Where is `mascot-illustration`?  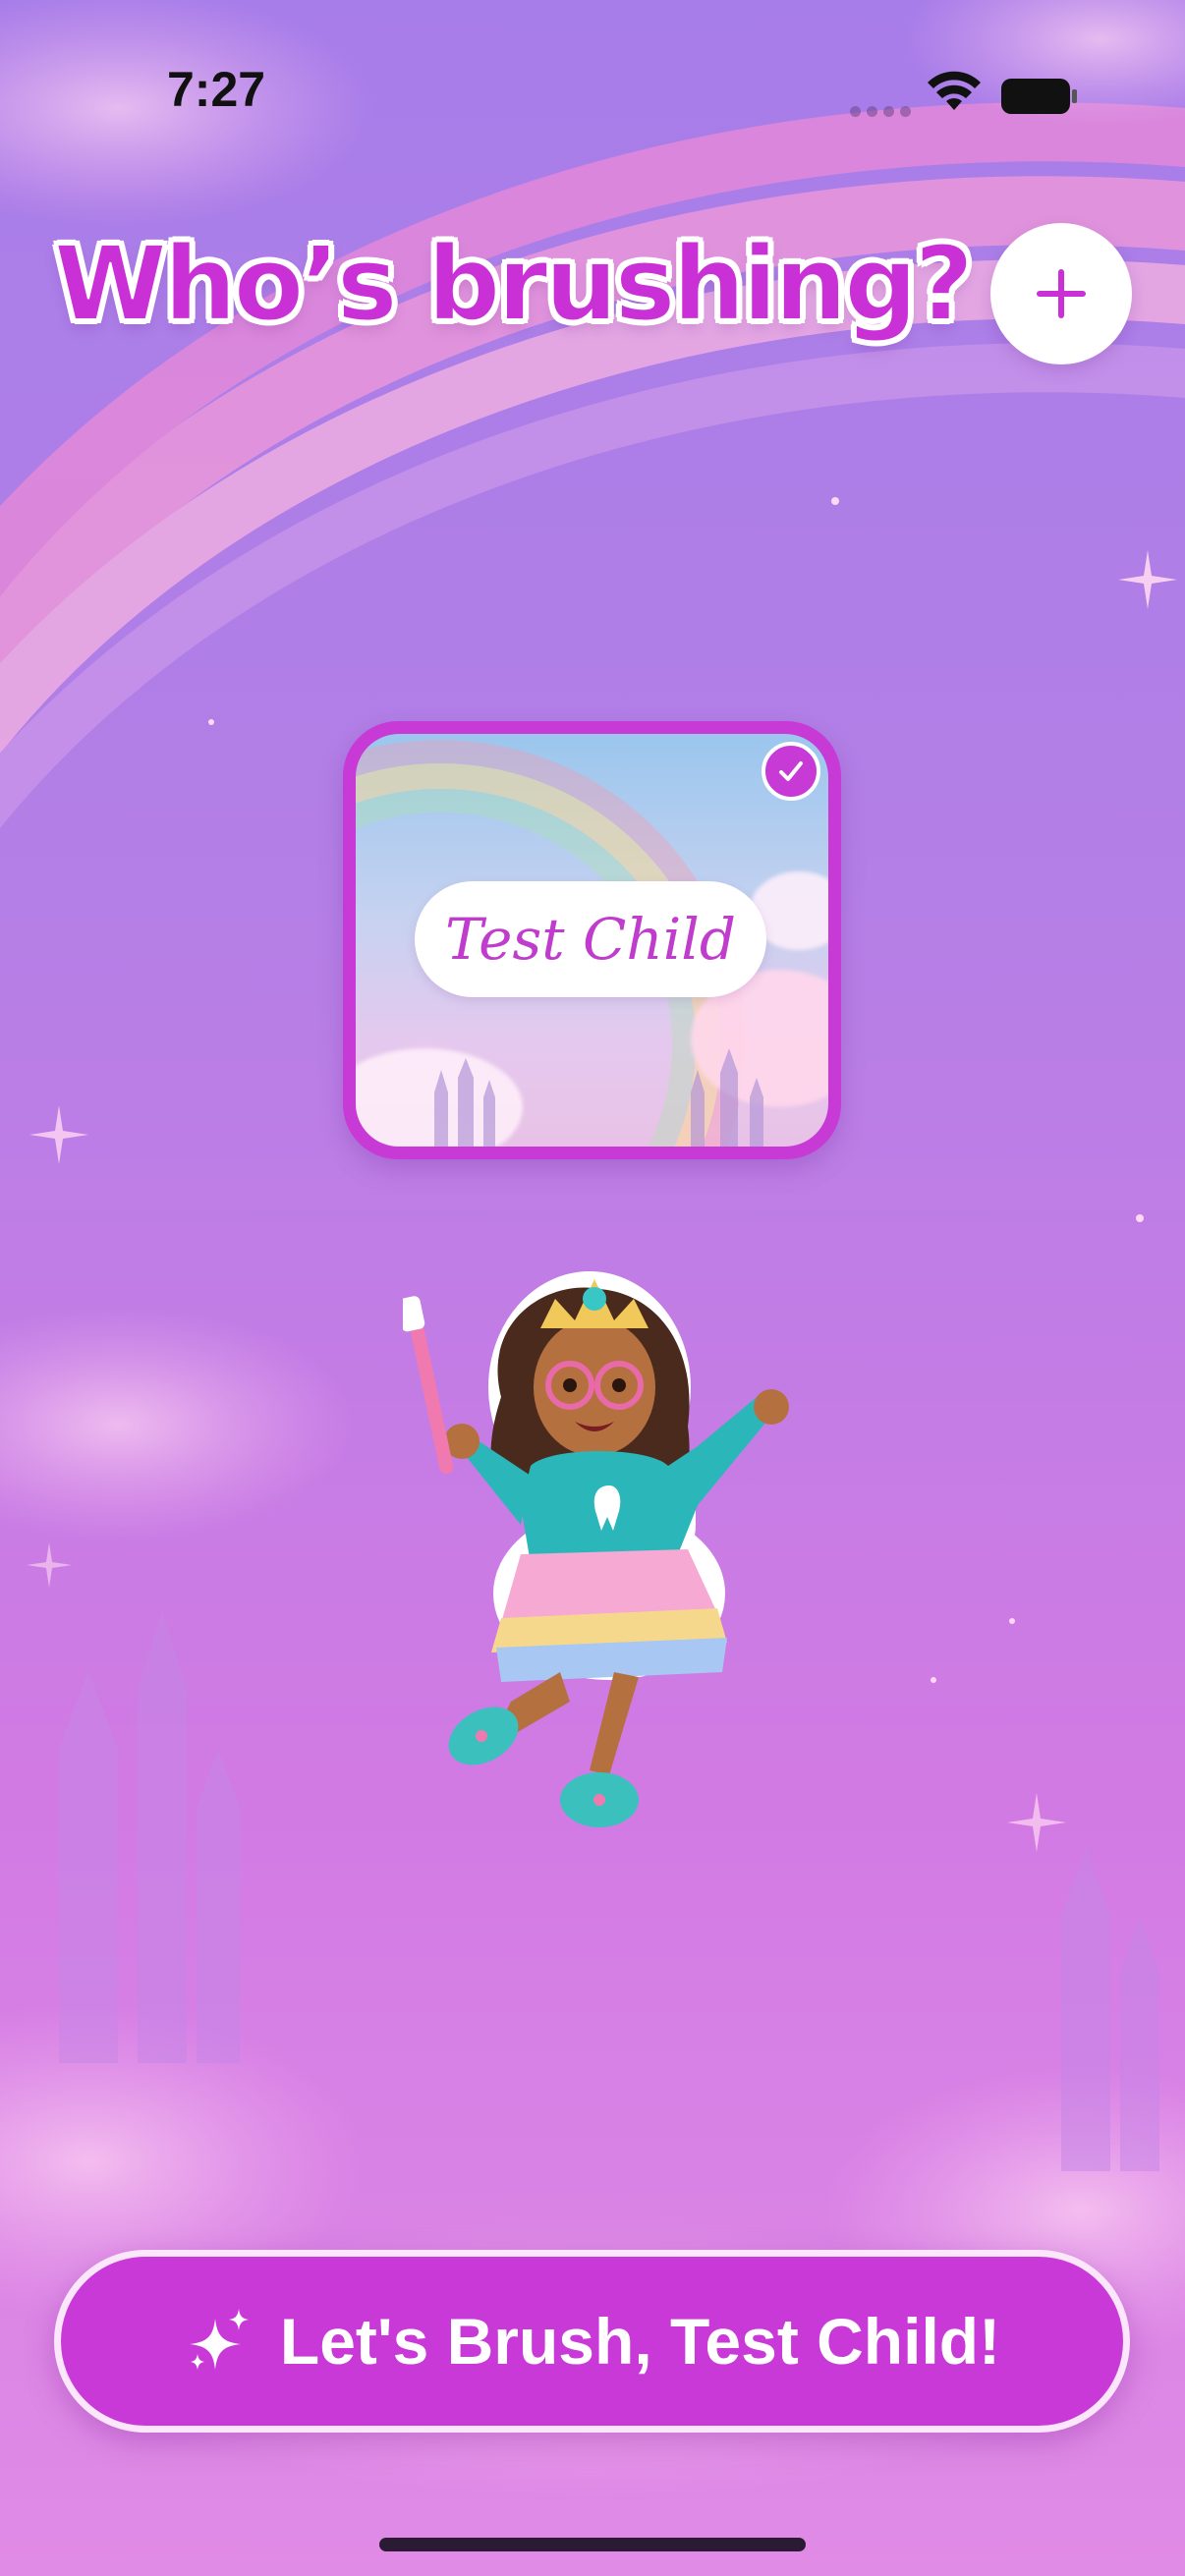
mascot-illustration is located at coordinates (596, 1549).